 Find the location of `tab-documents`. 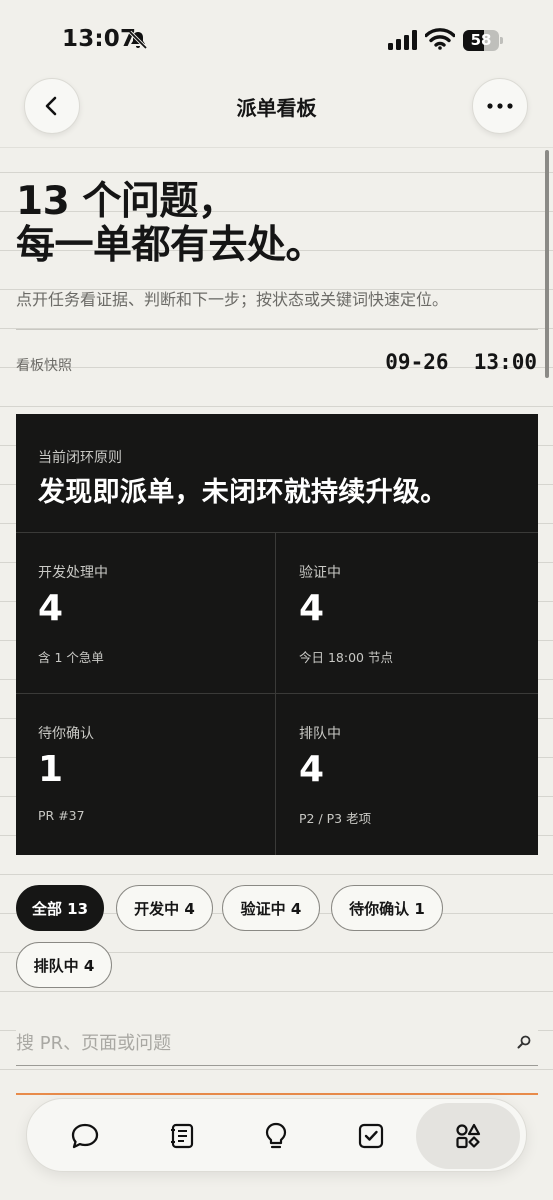

tab-documents is located at coordinates (182, 1136).